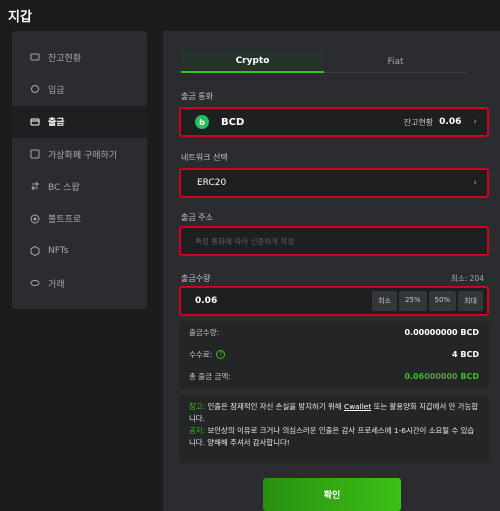 The height and width of the screenshot is (511, 500). Describe the element at coordinates (334, 301) in the screenshot. I see `amount-input: 0.06 최소 25% 50% 최대` at that location.